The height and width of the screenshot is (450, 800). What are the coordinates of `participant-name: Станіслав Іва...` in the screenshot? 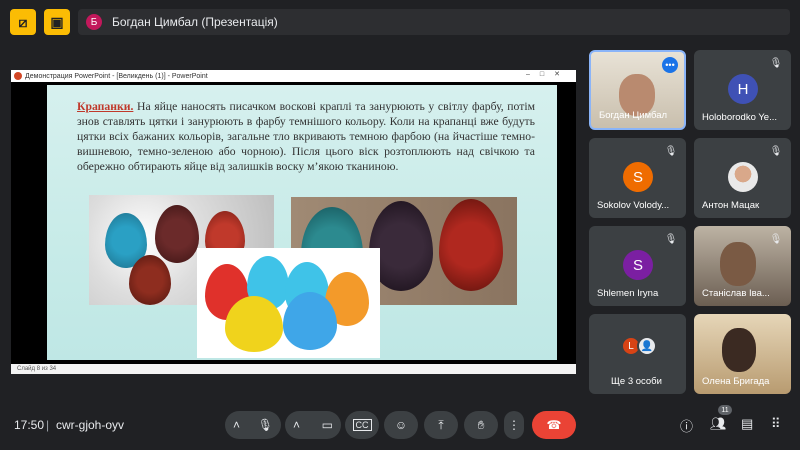 It's located at (736, 293).